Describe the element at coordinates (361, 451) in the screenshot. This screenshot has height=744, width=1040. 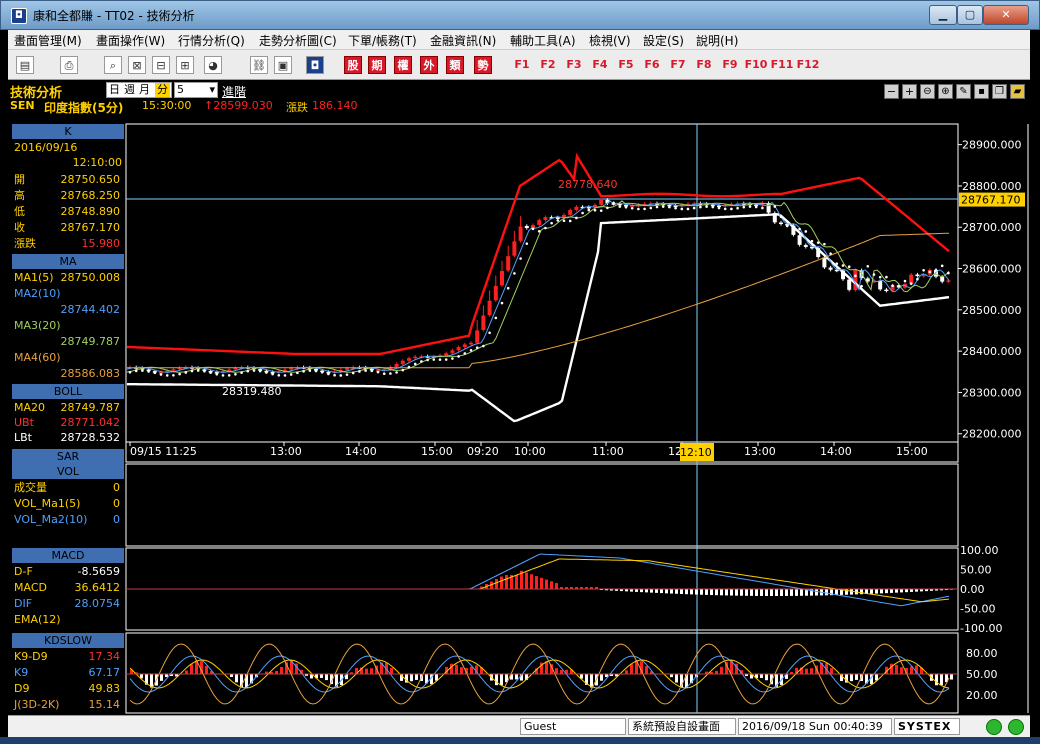
I see `time-axis-label: 14:00` at that location.